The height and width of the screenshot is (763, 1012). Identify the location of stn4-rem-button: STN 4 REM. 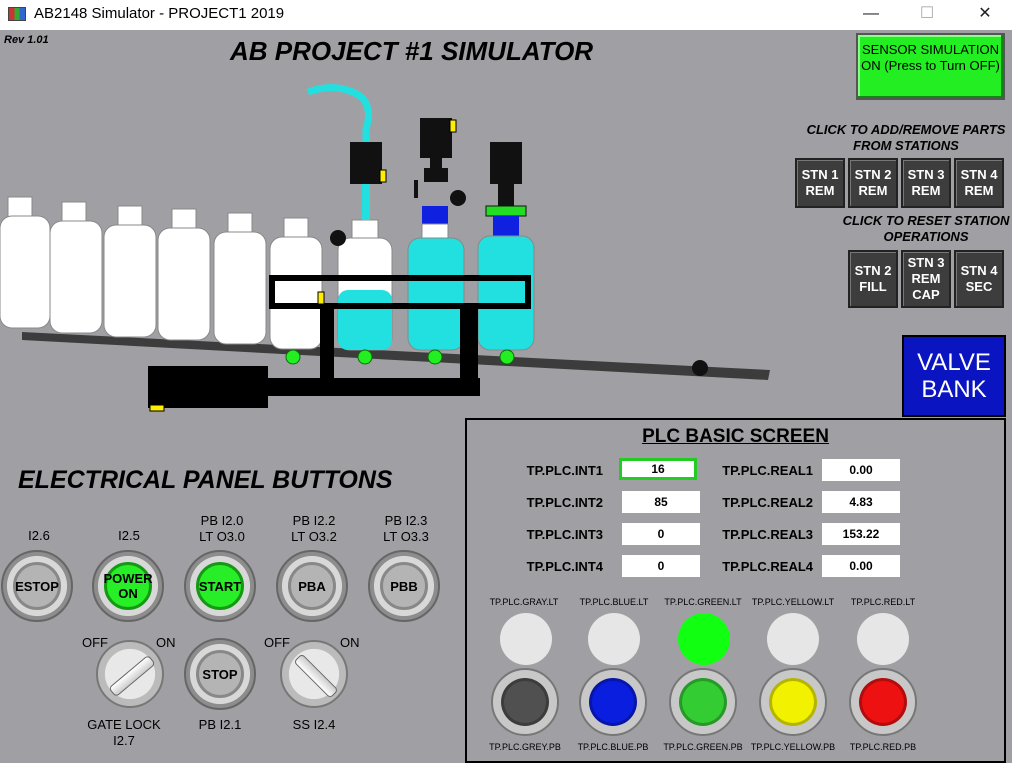
(979, 183).